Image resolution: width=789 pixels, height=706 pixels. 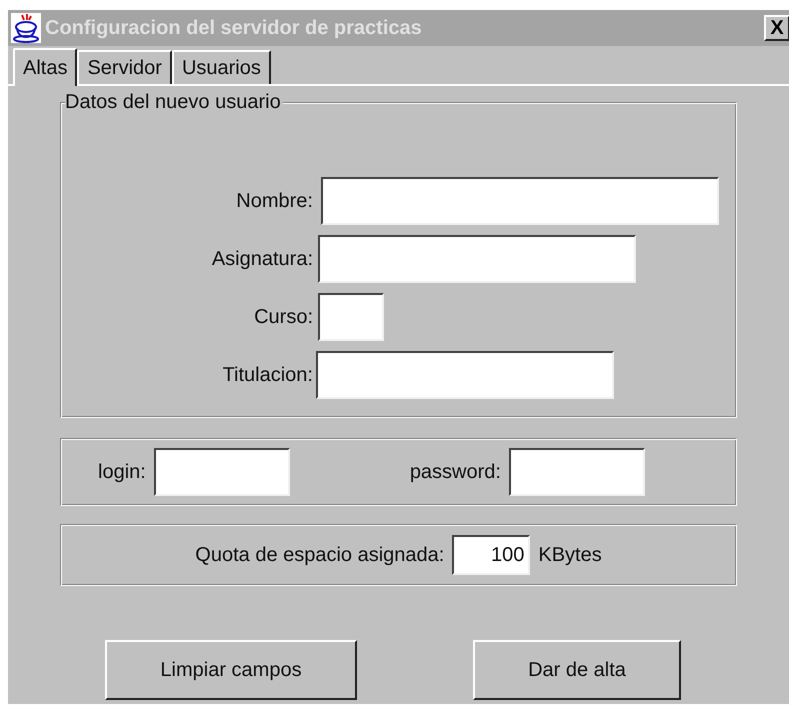 What do you see at coordinates (577, 670) in the screenshot?
I see `action-button: Dar de alta` at bounding box center [577, 670].